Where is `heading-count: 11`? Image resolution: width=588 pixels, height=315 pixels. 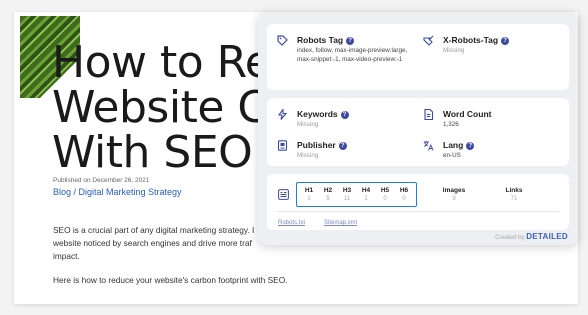
heading-count: 11 is located at coordinates (347, 199).